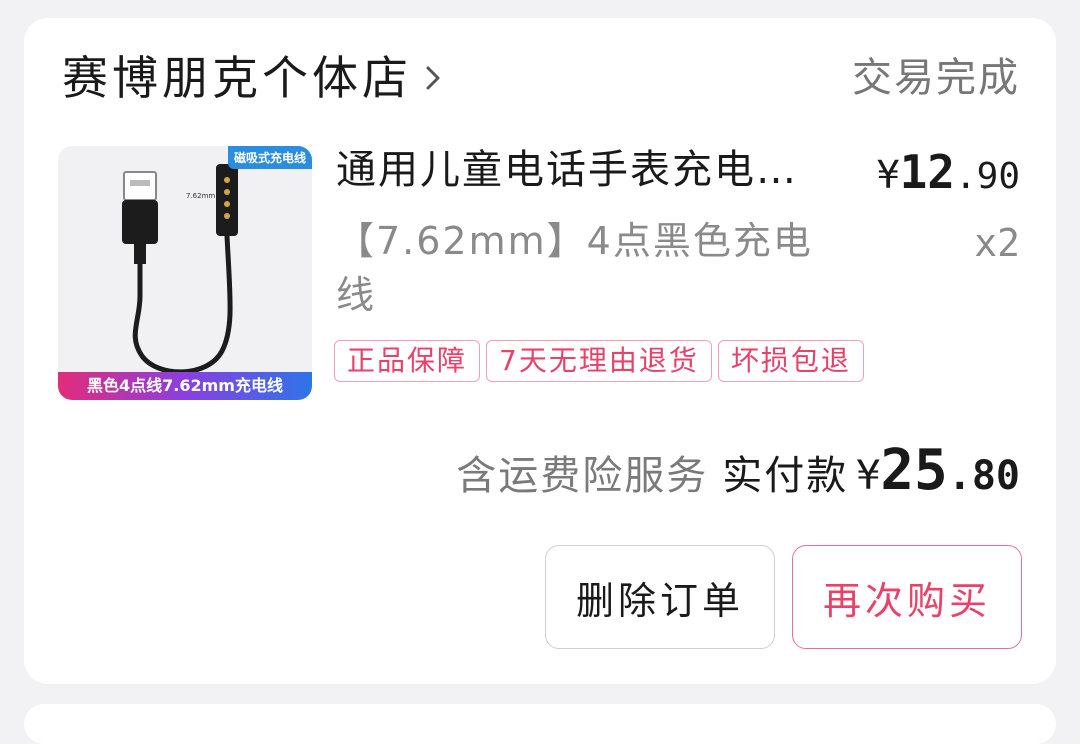 The image size is (1080, 744). I want to click on next-order-card, so click(540, 724).